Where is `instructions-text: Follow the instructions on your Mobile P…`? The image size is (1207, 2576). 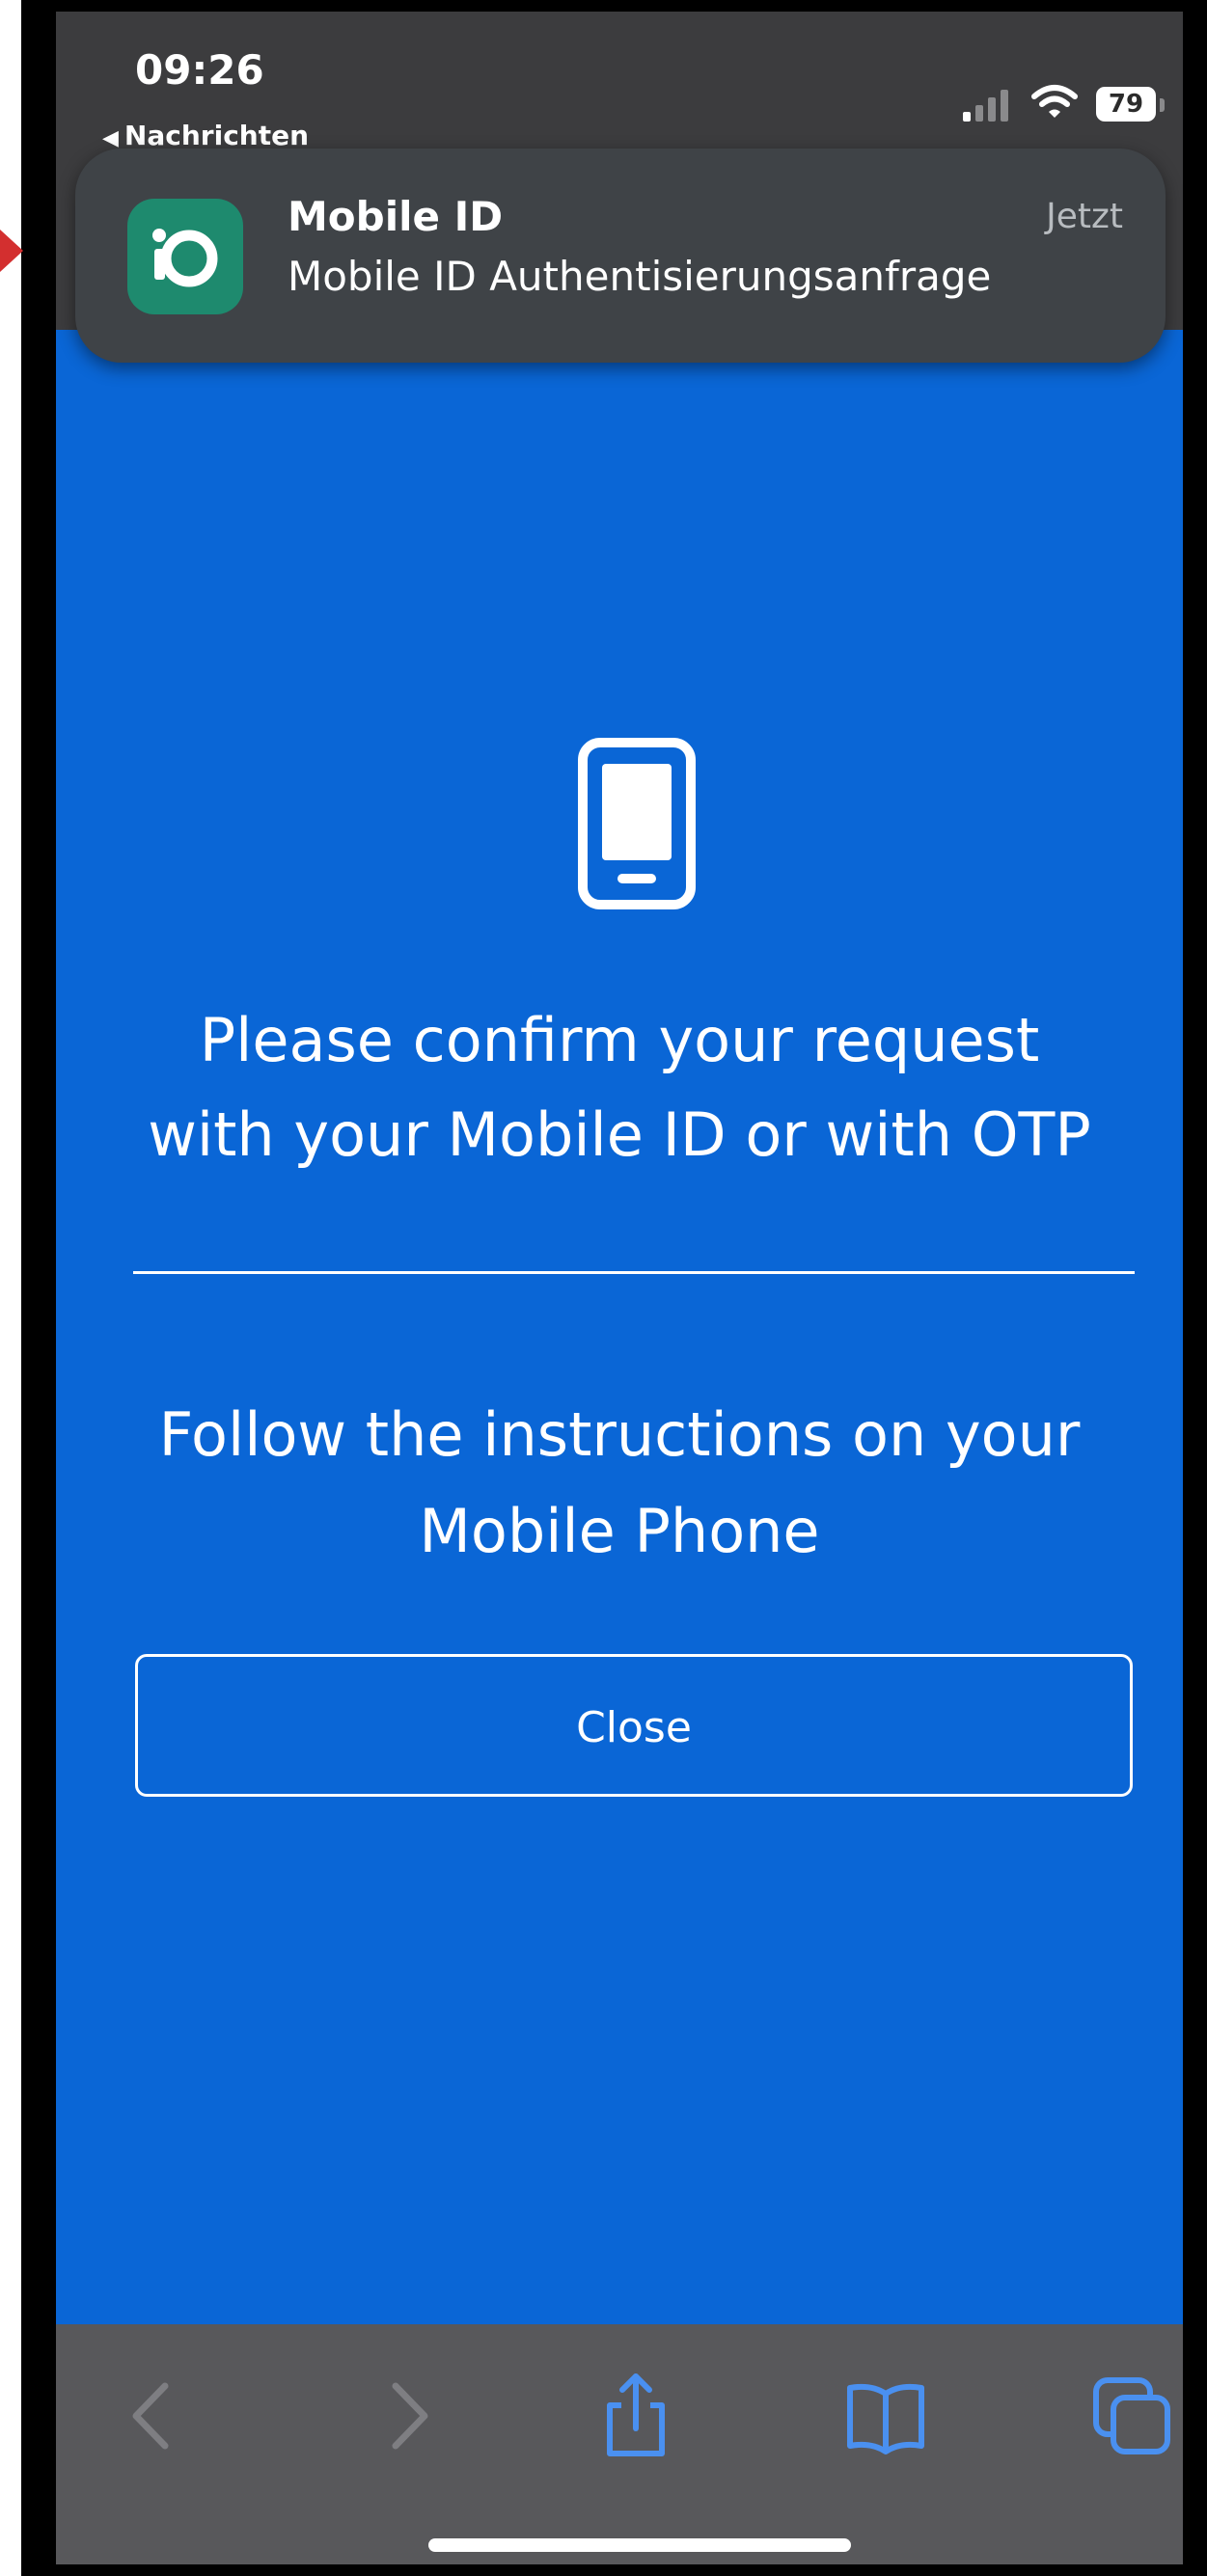 instructions-text: Follow the instructions on your Mobile P… is located at coordinates (619, 1483).